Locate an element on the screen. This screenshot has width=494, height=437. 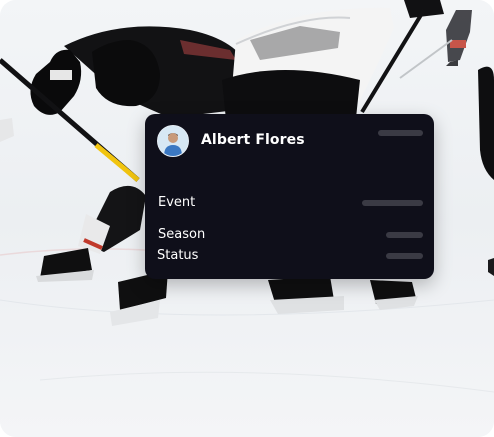
event-label: Event is located at coordinates (177, 202).